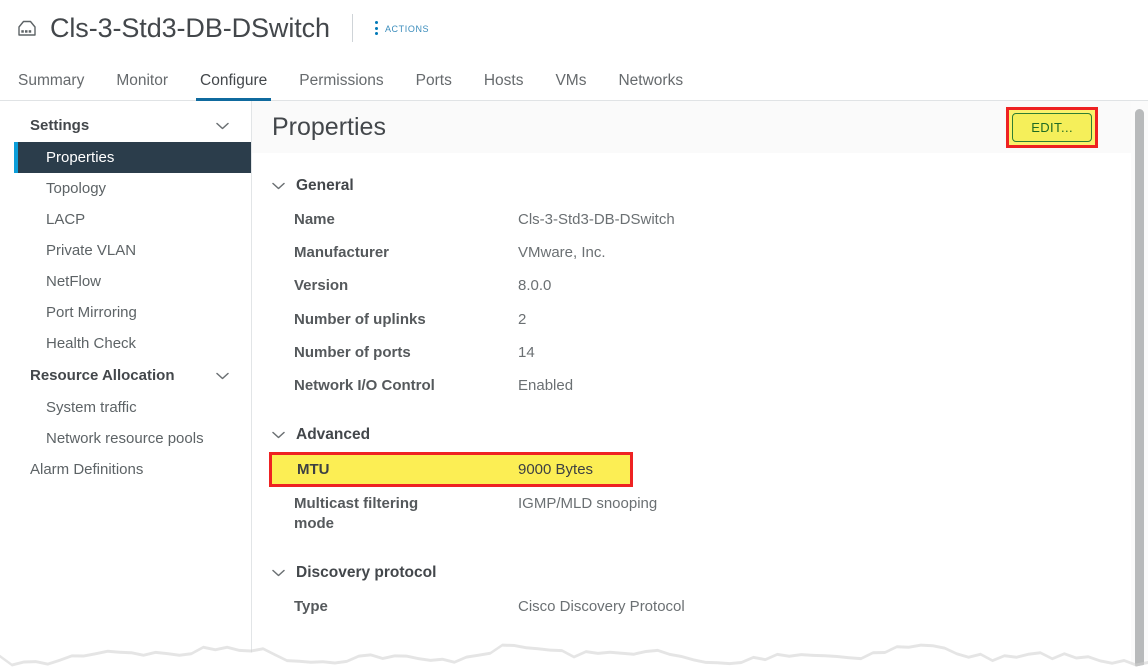 This screenshot has width=1148, height=669. What do you see at coordinates (700, 219) in the screenshot?
I see `property-row: Name Cls-3-Std3-DB-DSwitch` at bounding box center [700, 219].